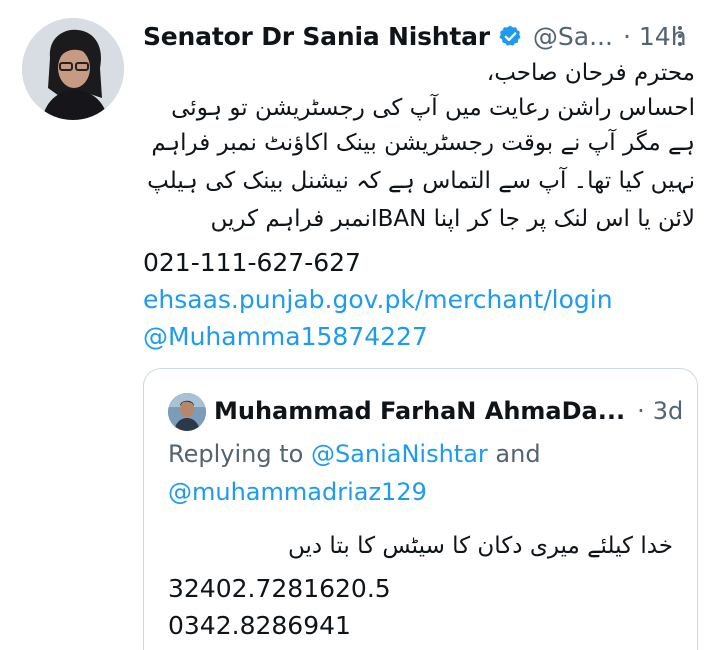 This screenshot has width=709, height=650. What do you see at coordinates (399, 454) in the screenshot?
I see `reply-handle-link: @SaniaNishtar` at bounding box center [399, 454].